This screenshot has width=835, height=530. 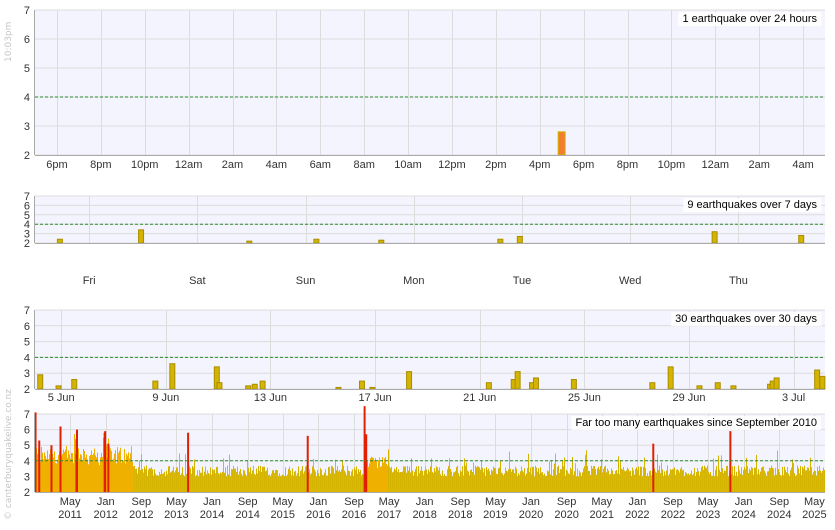 I want to click on x-tick-label: 9 Jun, so click(x=165, y=398).